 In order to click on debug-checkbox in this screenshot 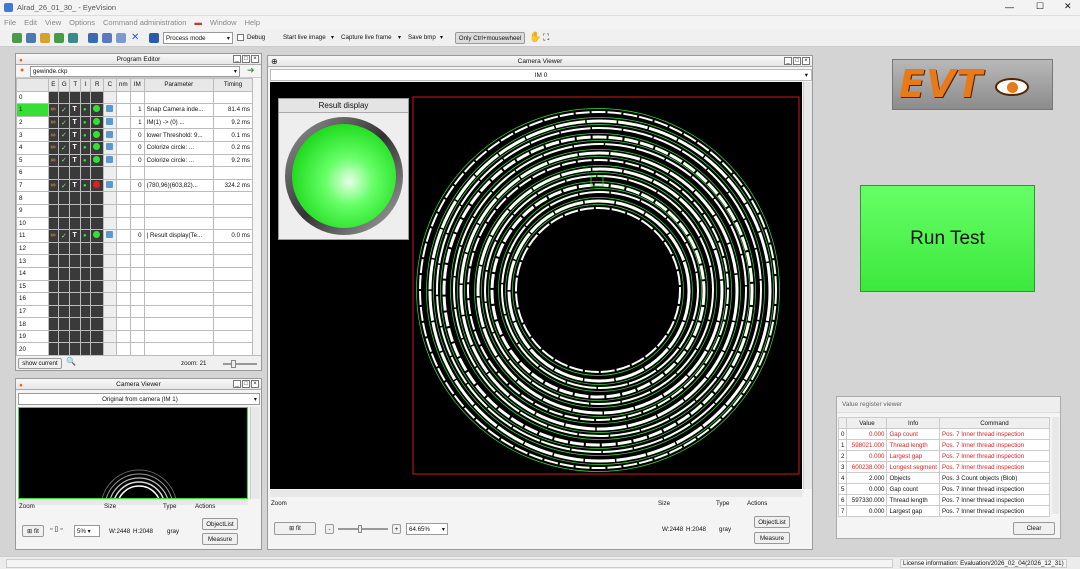, I will do `click(240, 37)`.